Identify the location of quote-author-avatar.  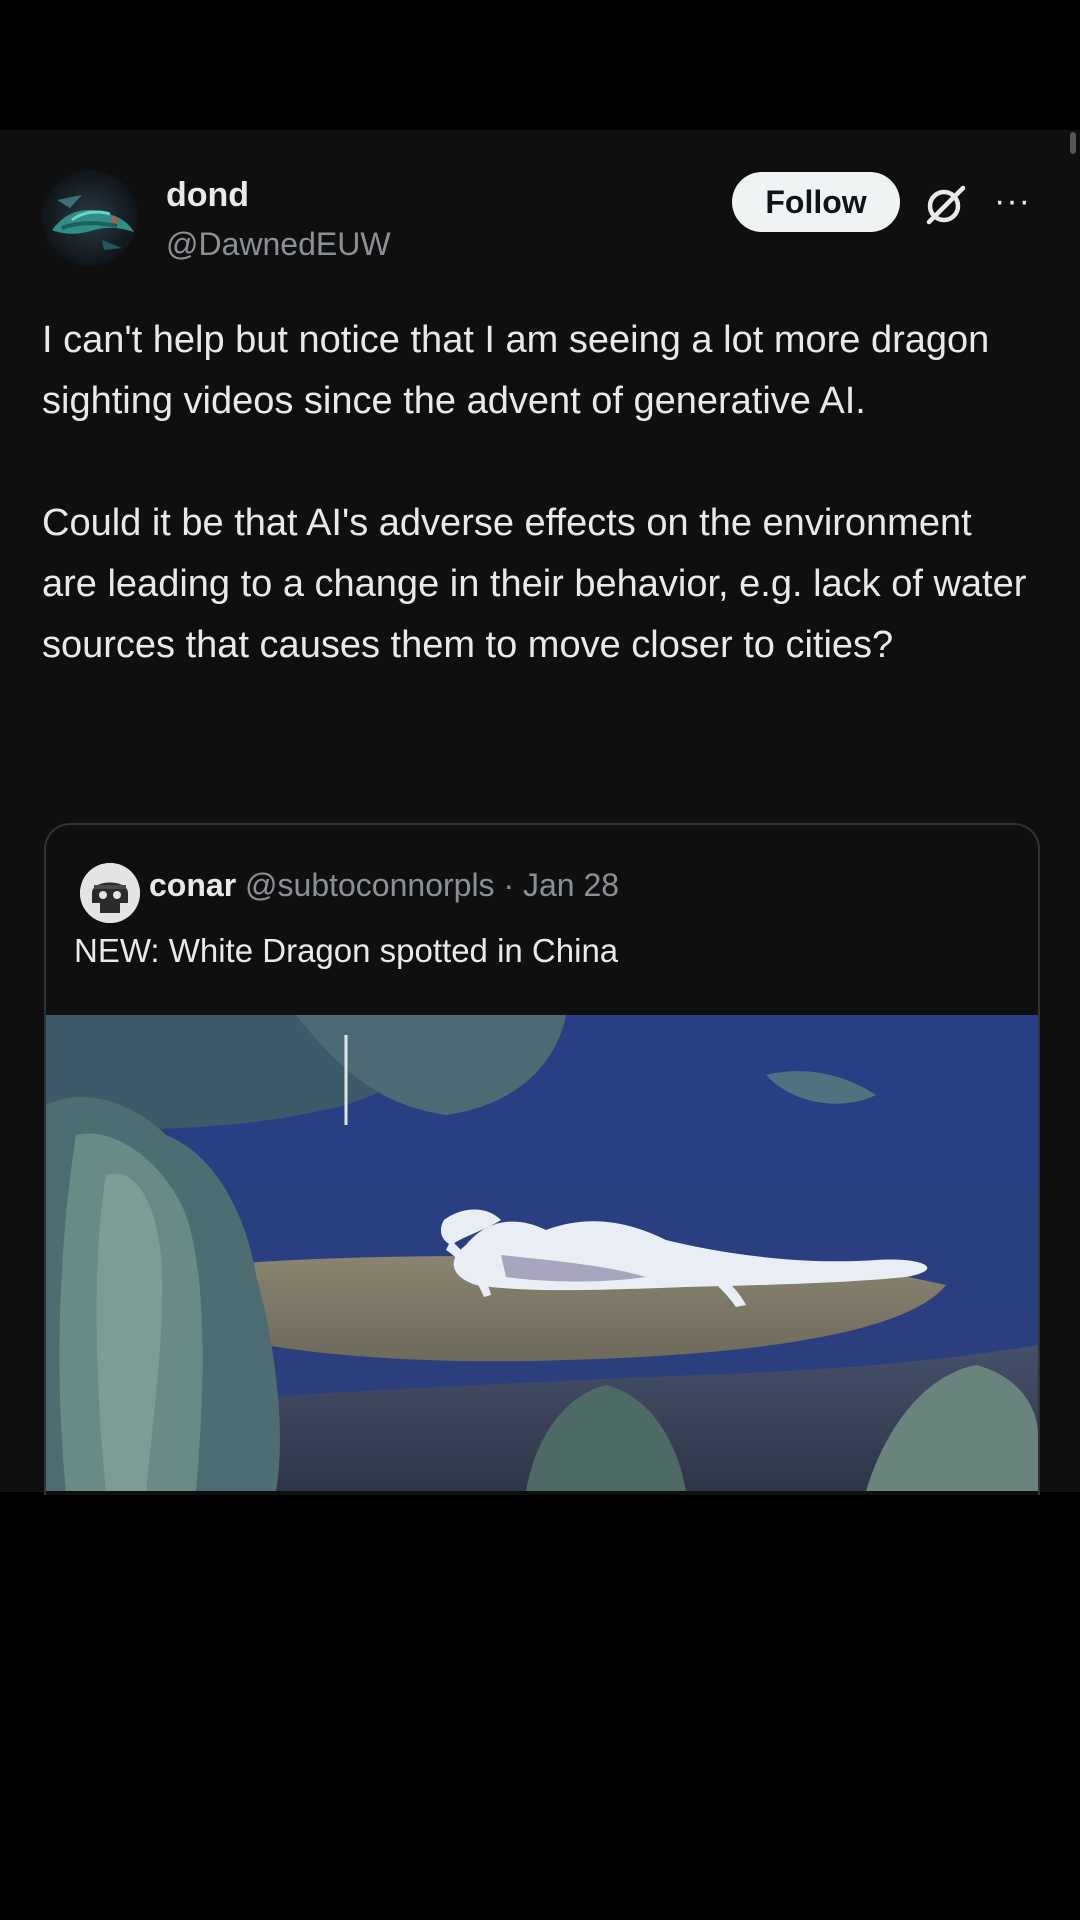
(110, 893).